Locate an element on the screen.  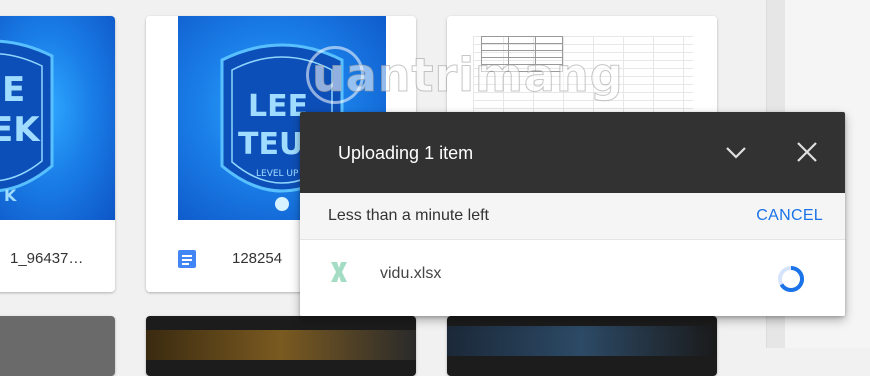
badge-image: E EK K is located at coordinates (27, 122).